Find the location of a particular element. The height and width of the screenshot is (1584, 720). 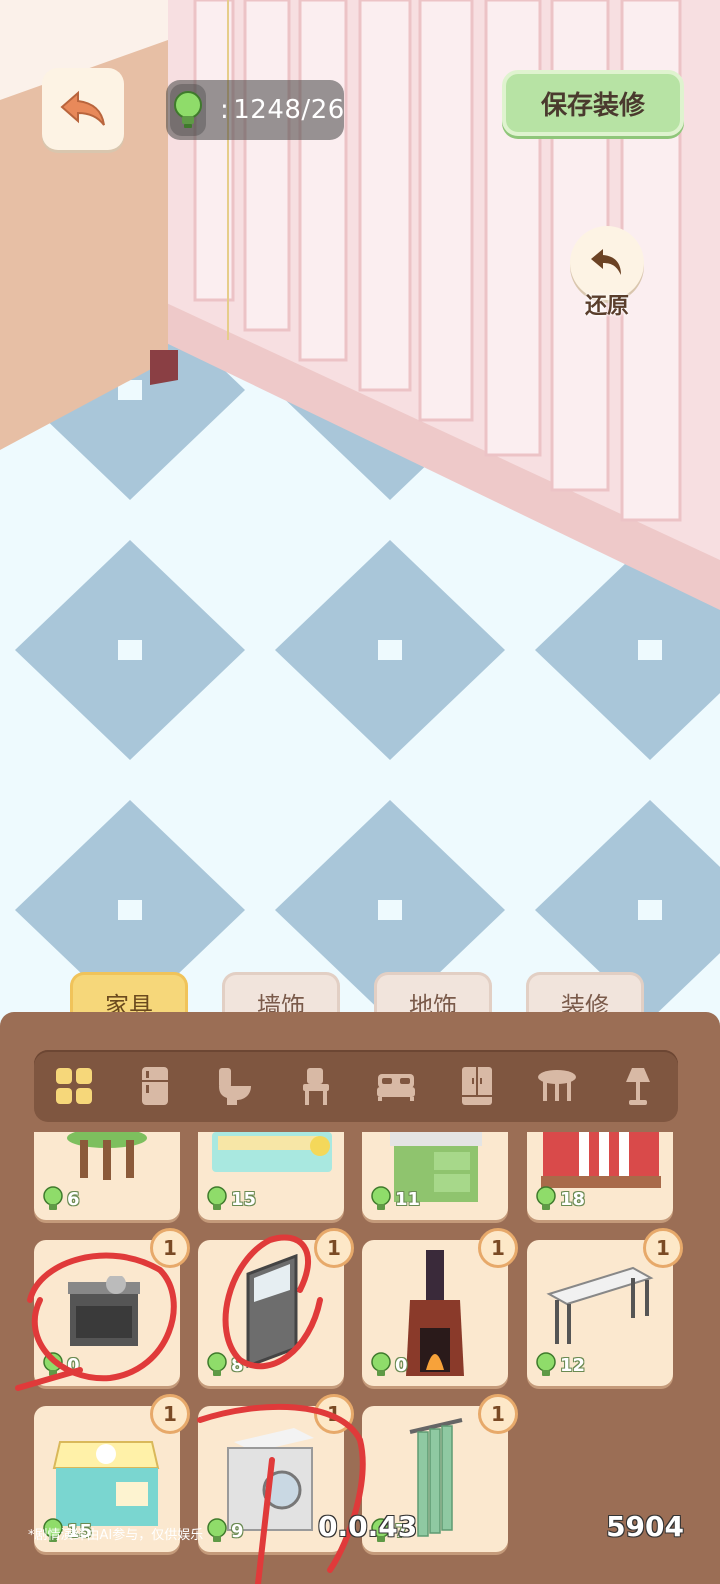

item-card-fireplace: 1 0 is located at coordinates (440, 1307).